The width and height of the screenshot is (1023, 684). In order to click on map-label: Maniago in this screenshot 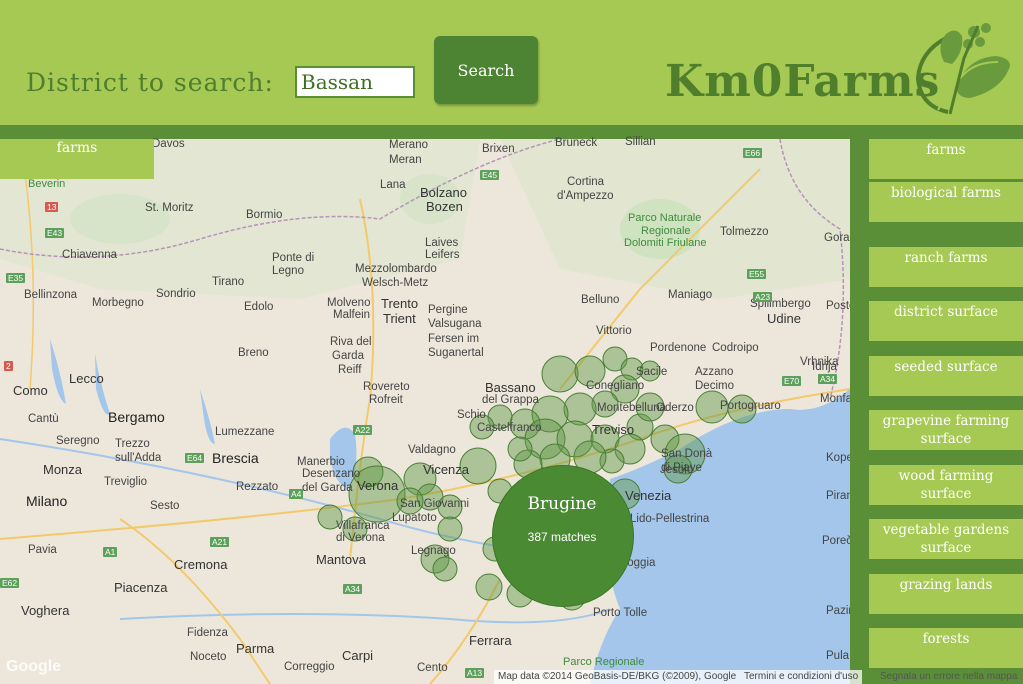, I will do `click(690, 295)`.